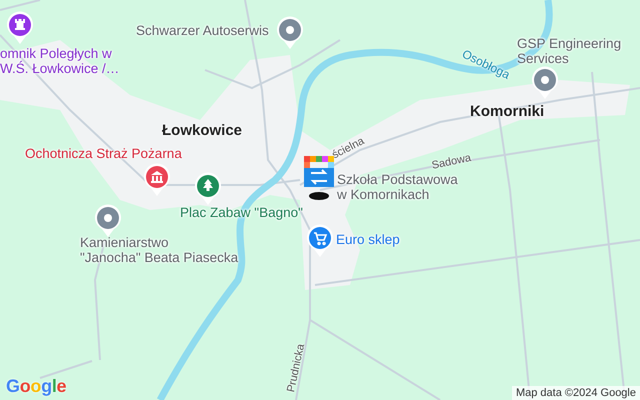  I want to click on map-attribution: Map data ©2024 Google, so click(576, 393).